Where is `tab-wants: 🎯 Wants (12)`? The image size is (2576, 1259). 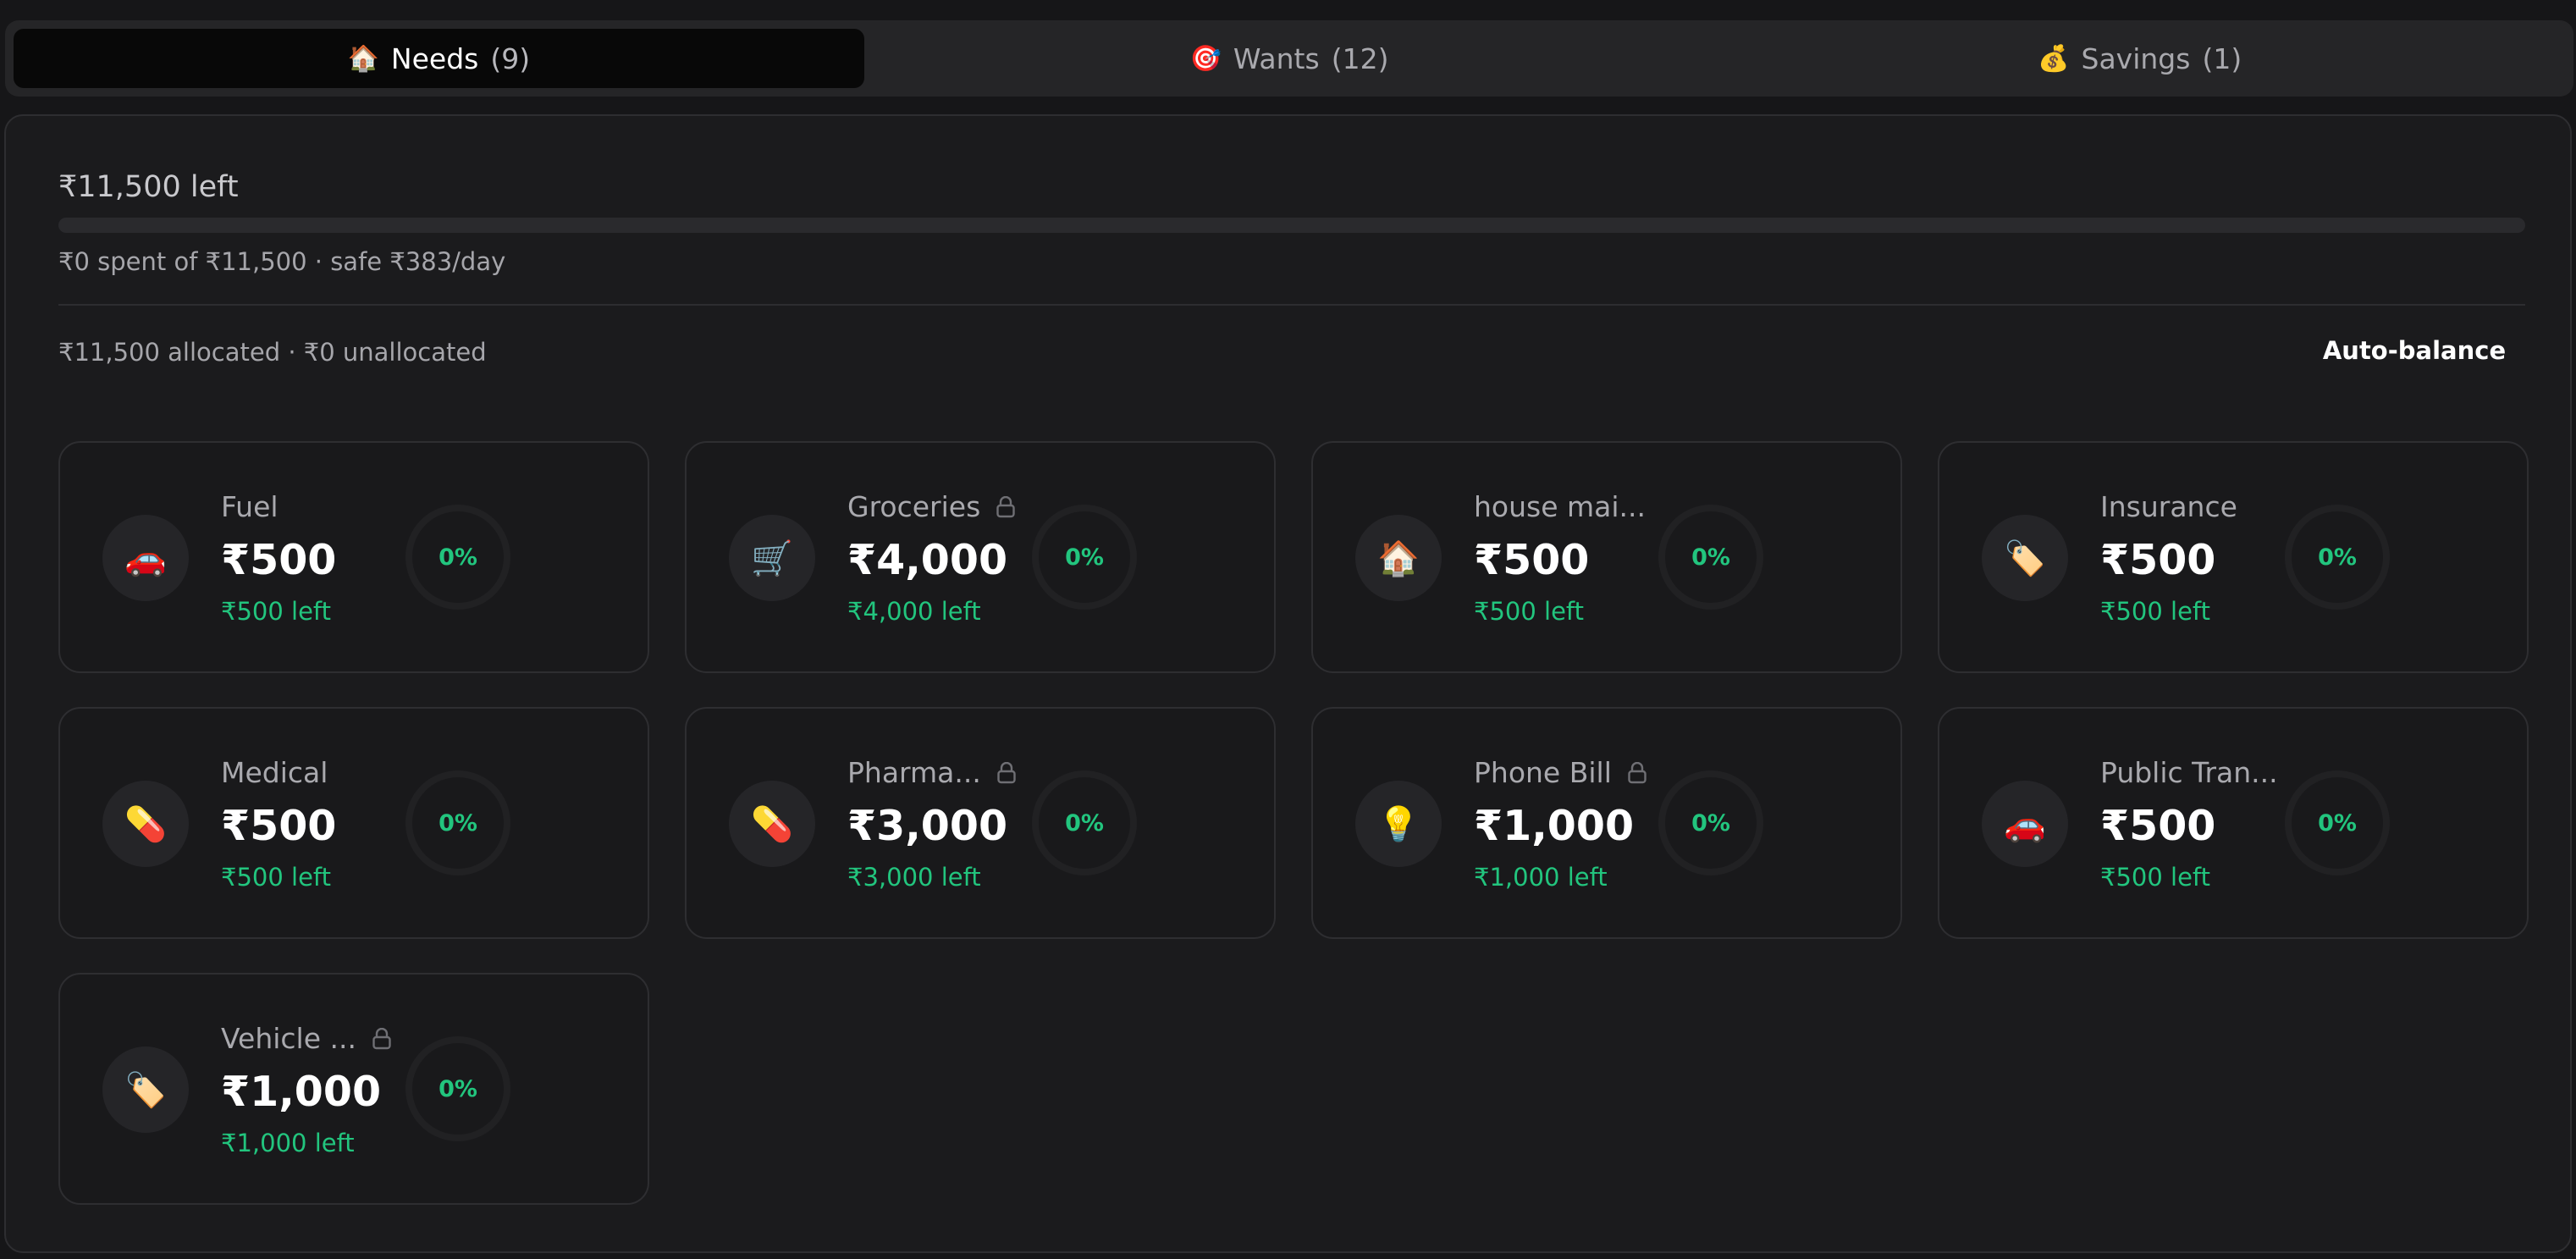 tab-wants: 🎯 Wants (12) is located at coordinates (1290, 59).